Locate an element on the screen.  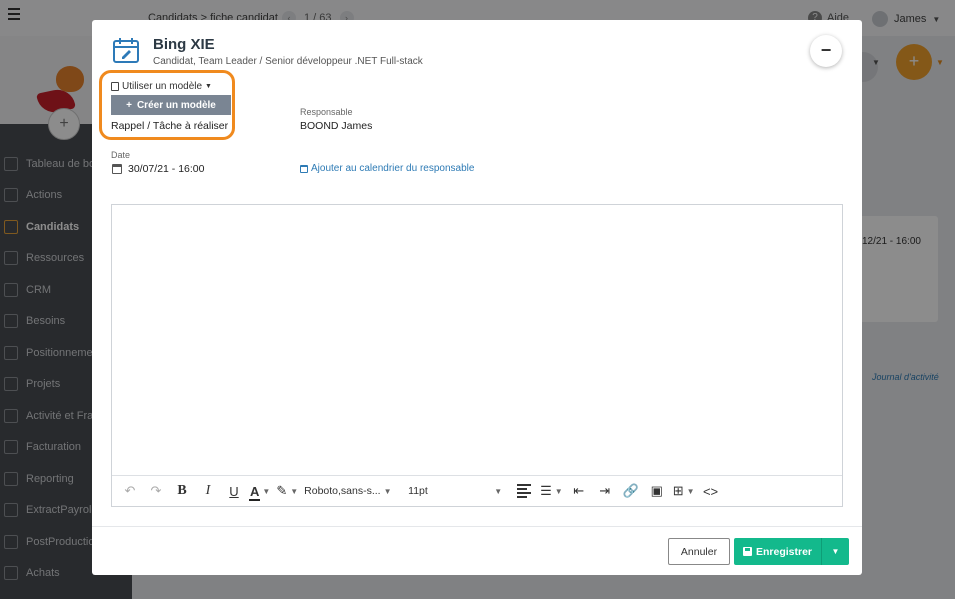
save-options-dropdown: ▼ is located at coordinates (835, 551).